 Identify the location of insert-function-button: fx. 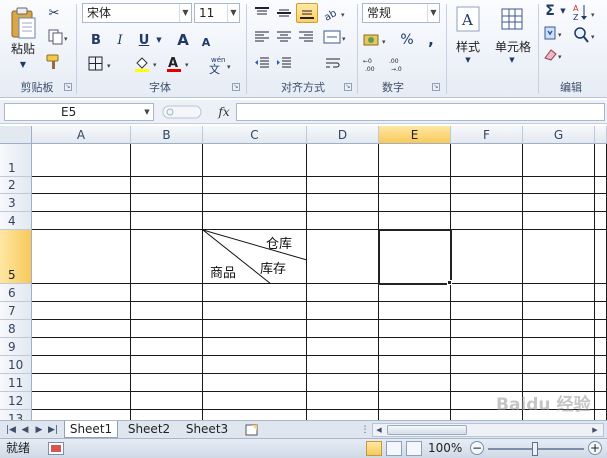
(224, 112).